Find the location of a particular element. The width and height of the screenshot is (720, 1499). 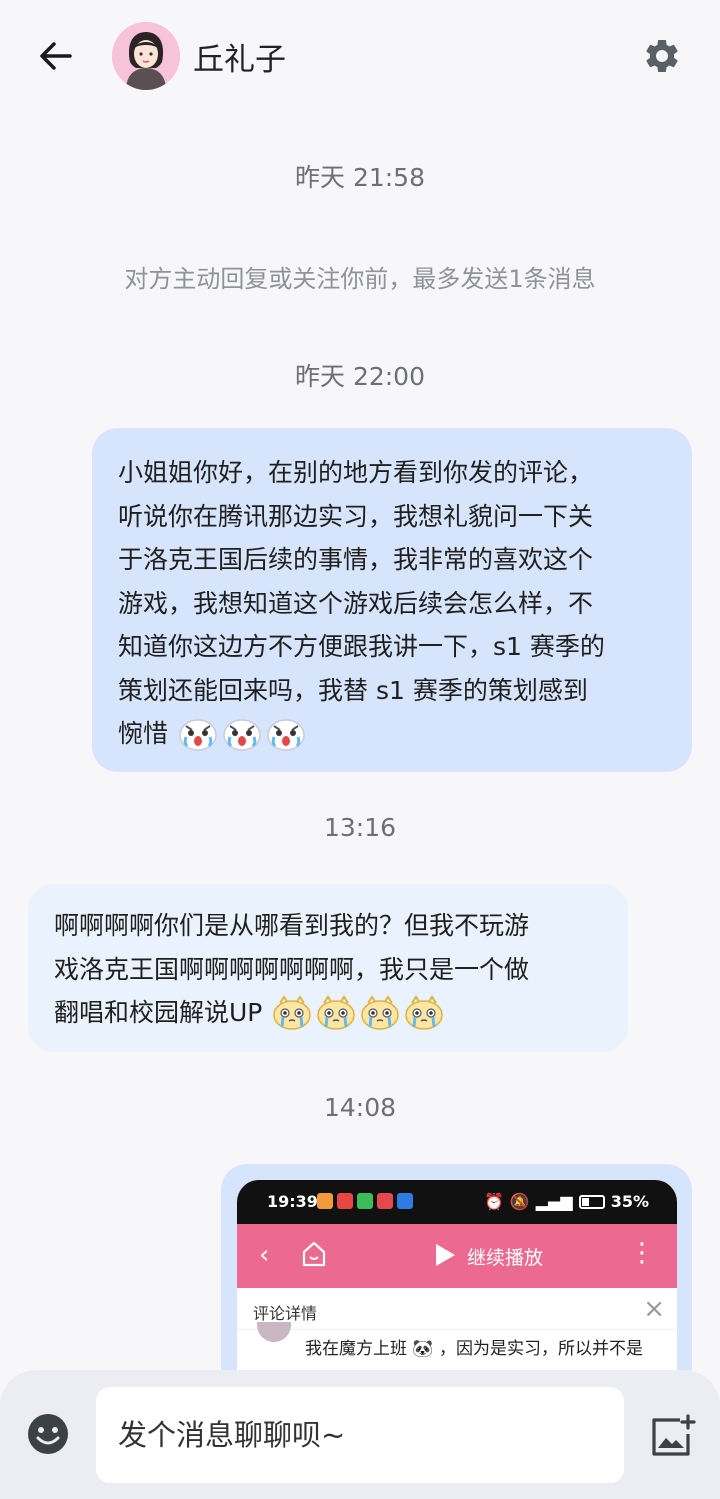

message-line: 于洛克王国后续的事情，我非常的喜欢这个 is located at coordinates (356, 559).